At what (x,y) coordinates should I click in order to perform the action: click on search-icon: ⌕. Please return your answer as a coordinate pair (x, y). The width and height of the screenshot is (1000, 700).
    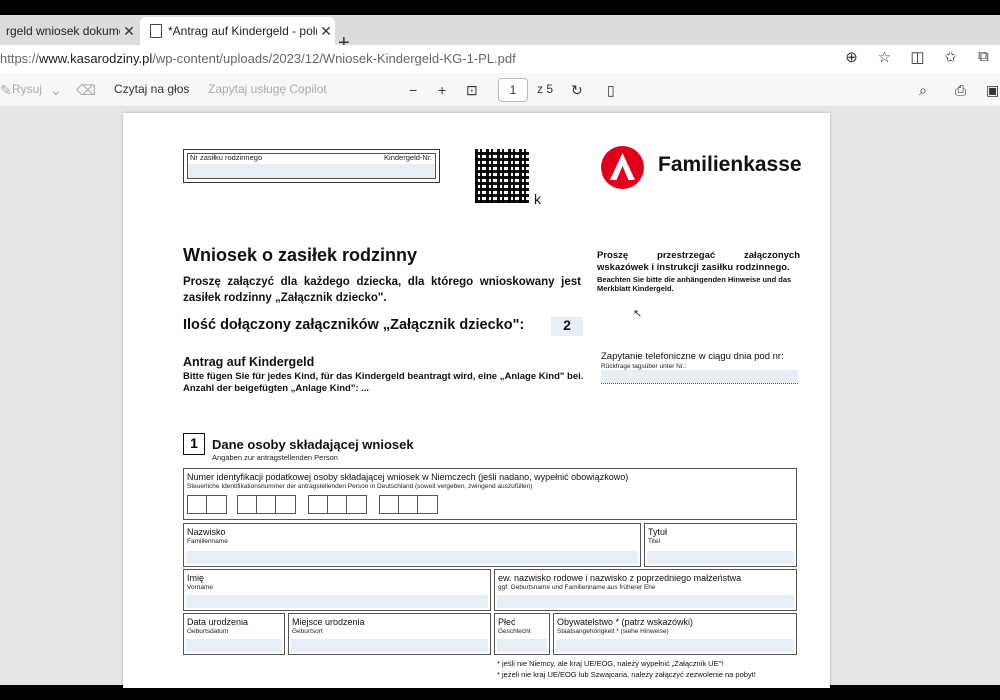
    Looking at the image, I should click on (923, 90).